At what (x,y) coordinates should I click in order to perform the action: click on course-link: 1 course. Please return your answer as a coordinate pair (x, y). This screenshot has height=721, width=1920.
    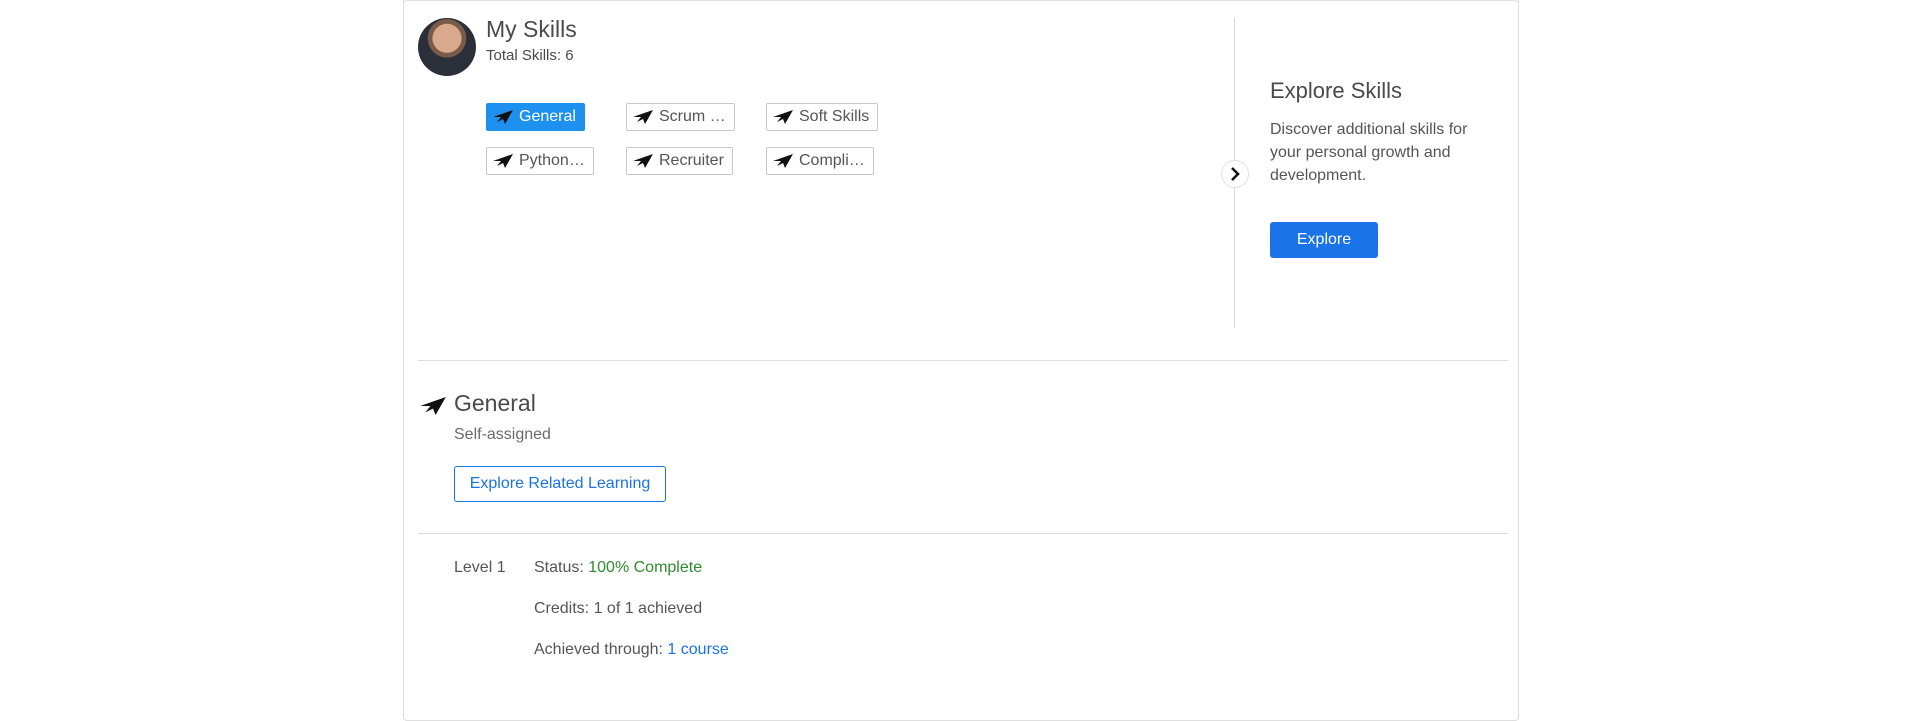
    Looking at the image, I should click on (697, 649).